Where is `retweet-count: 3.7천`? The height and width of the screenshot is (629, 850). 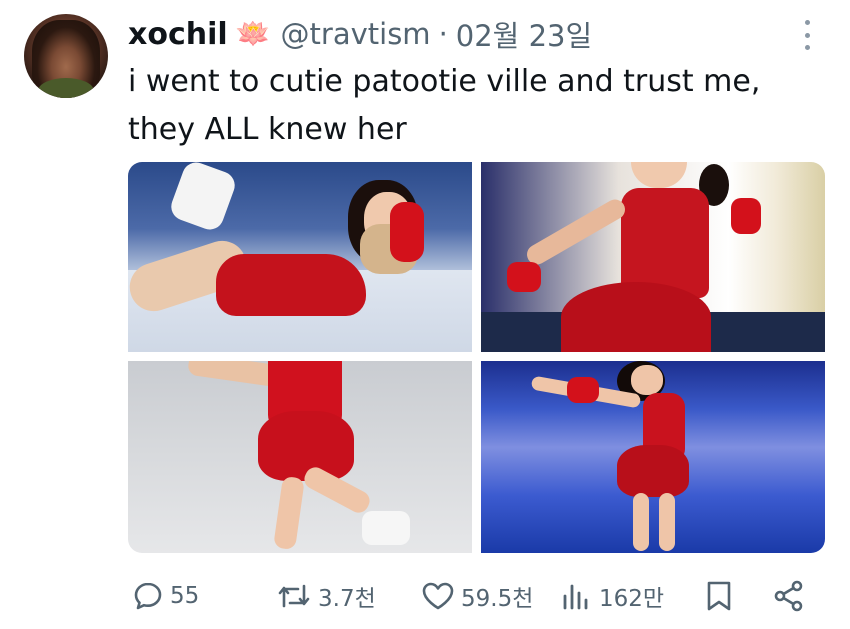
retweet-count: 3.7천 is located at coordinates (347, 599).